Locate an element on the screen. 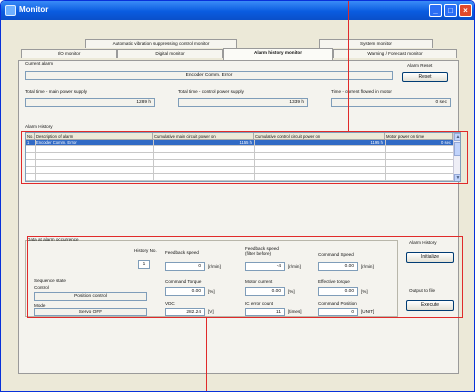  app-icon is located at coordinates (10, 10).